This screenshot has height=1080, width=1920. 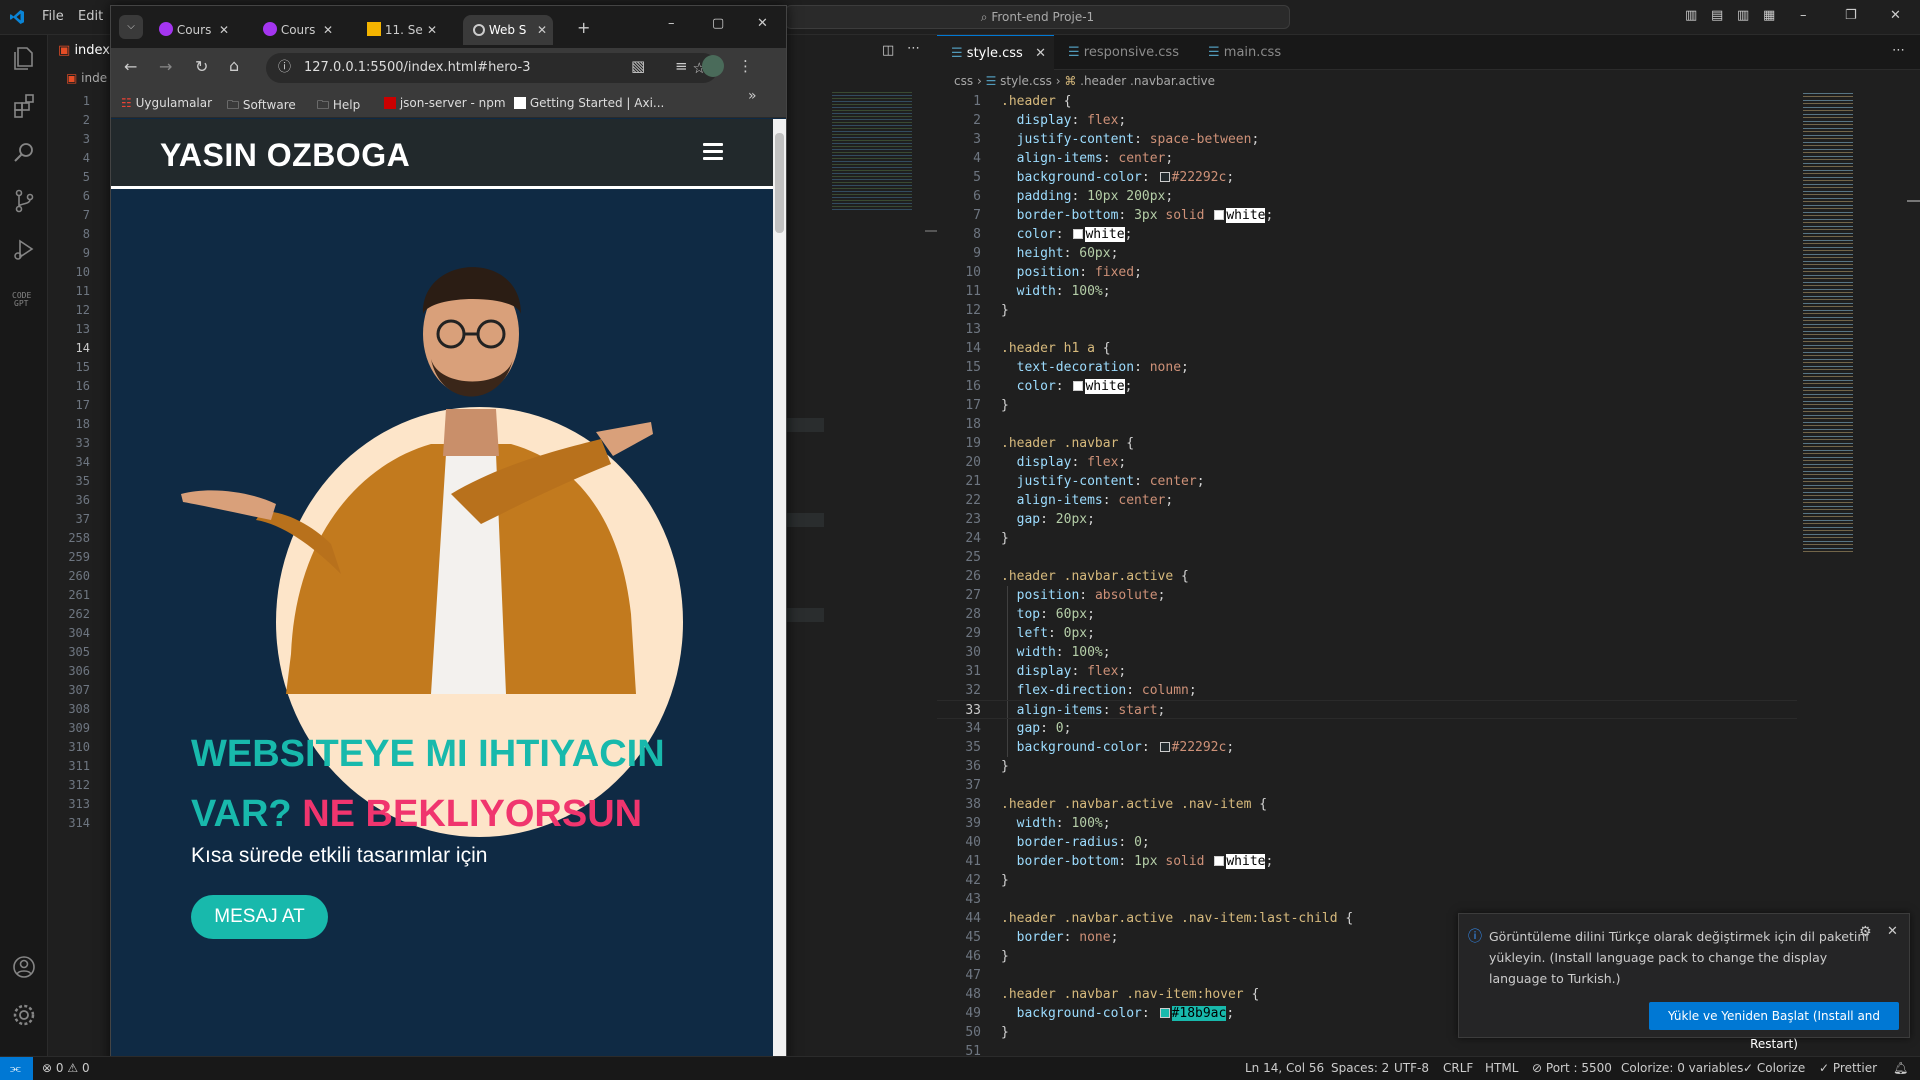 I want to click on site-info-icon: ⓘ, so click(x=284, y=68).